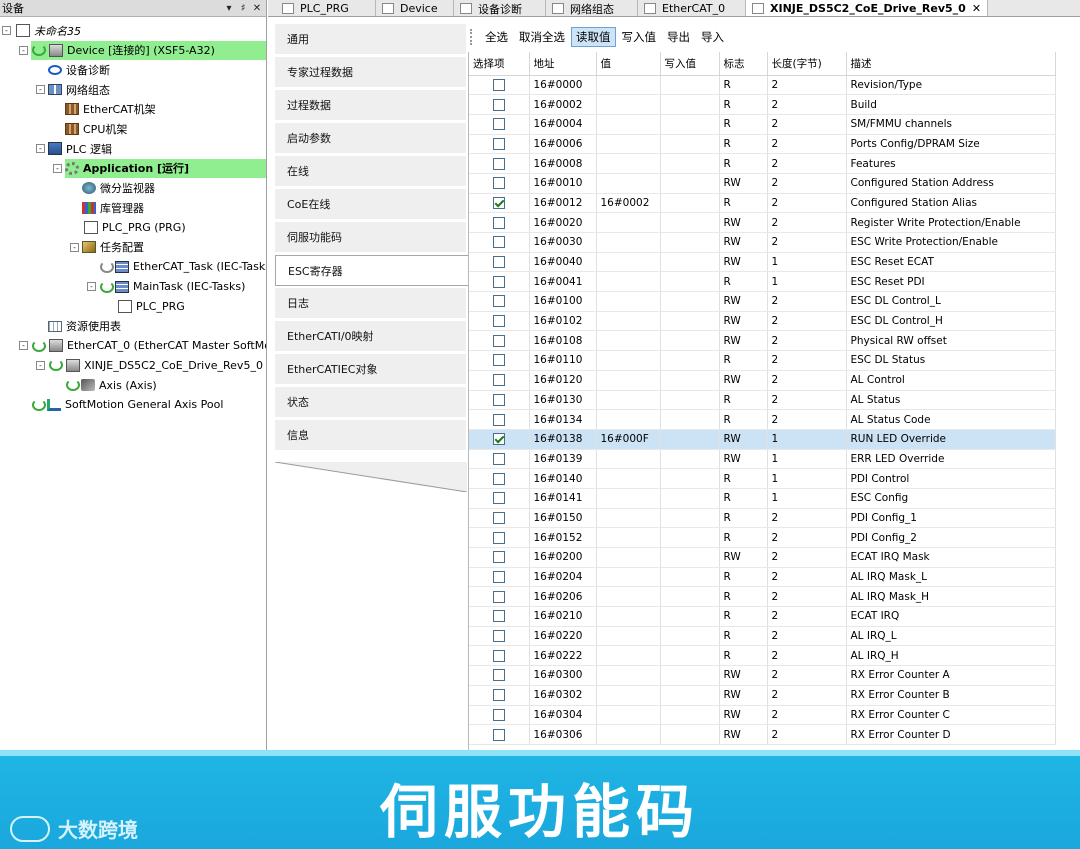  Describe the element at coordinates (807, 64) in the screenshot. I see `column-header-length: 长度(字节)` at that location.